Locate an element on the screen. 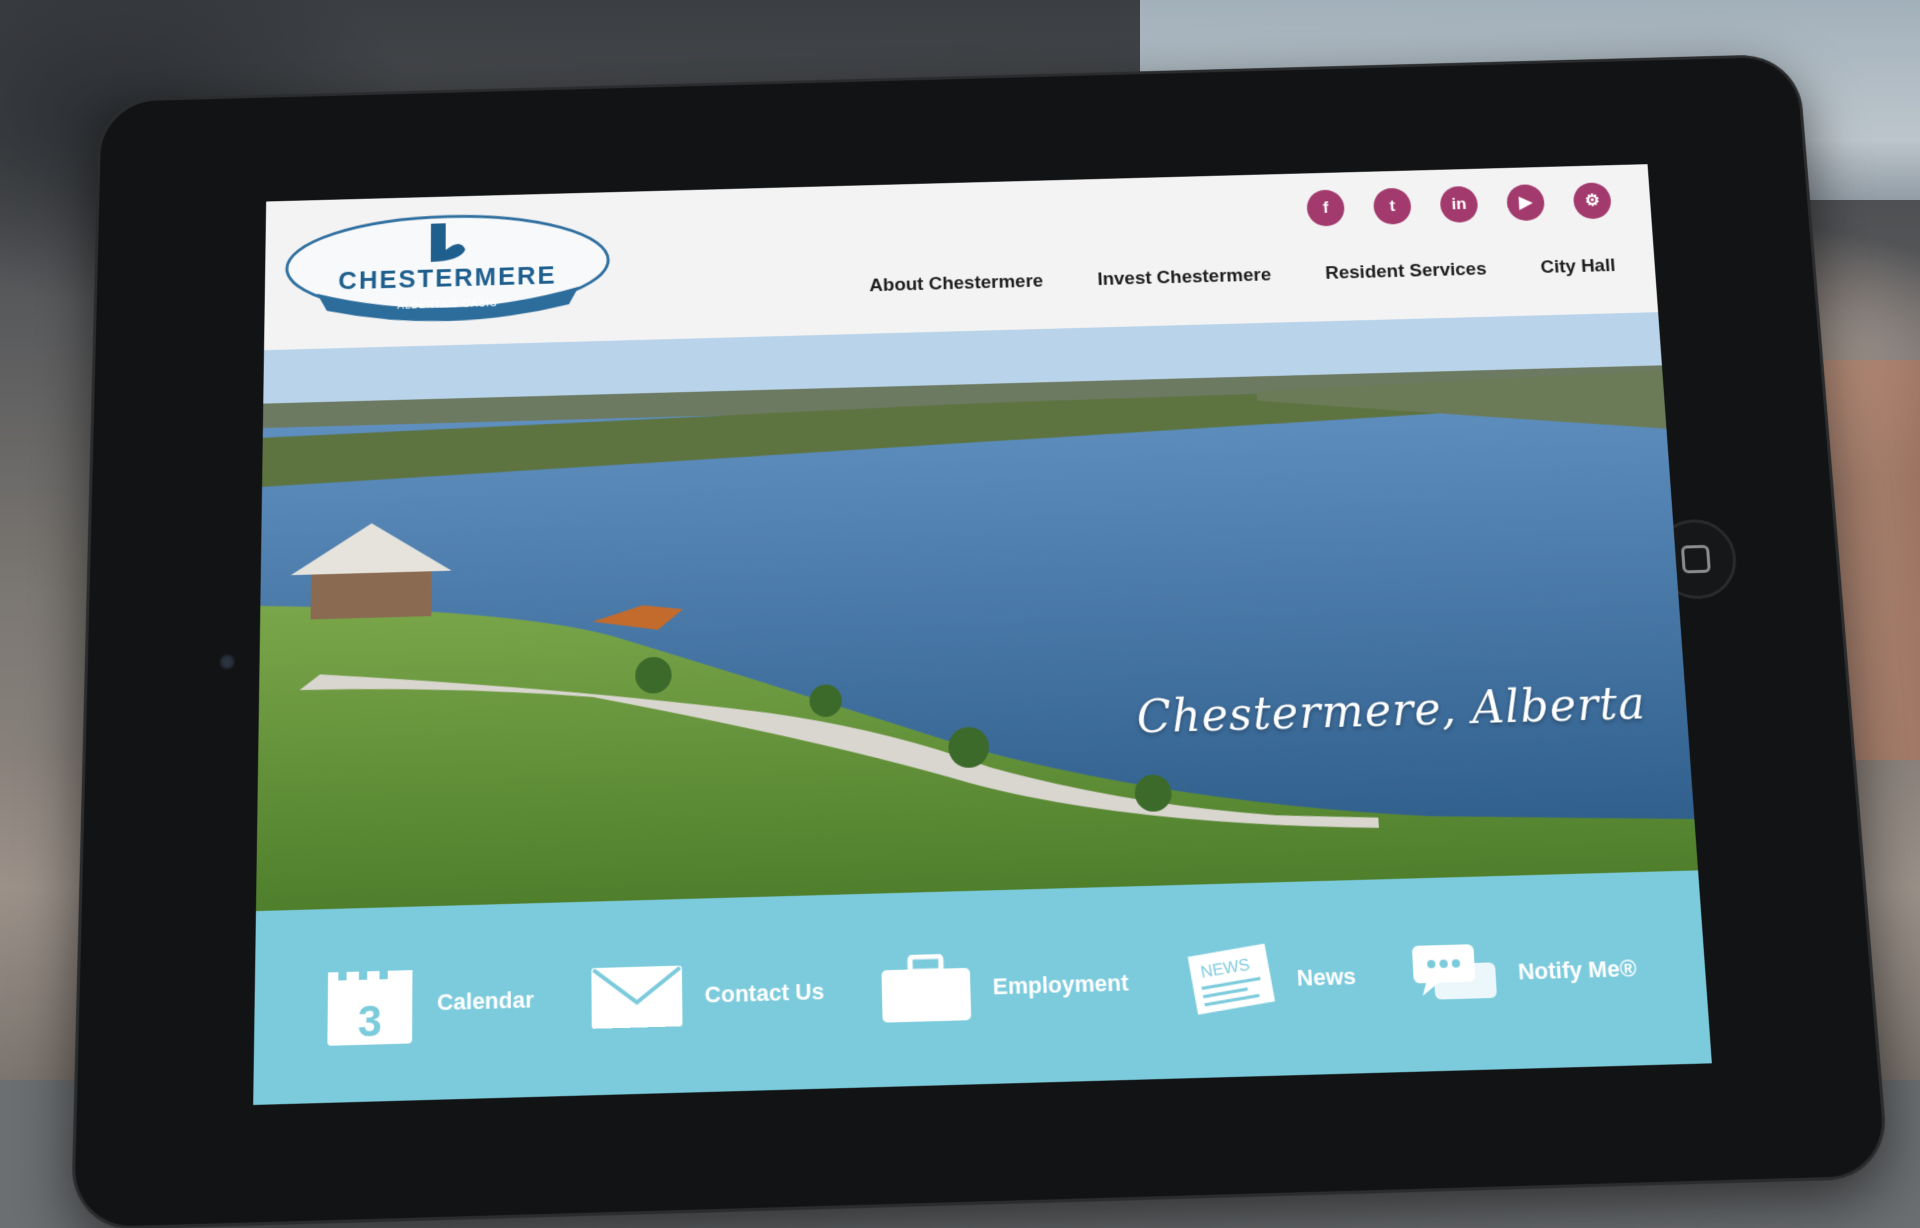 The image size is (1920, 1228). briefcase-icon is located at coordinates (926, 989).